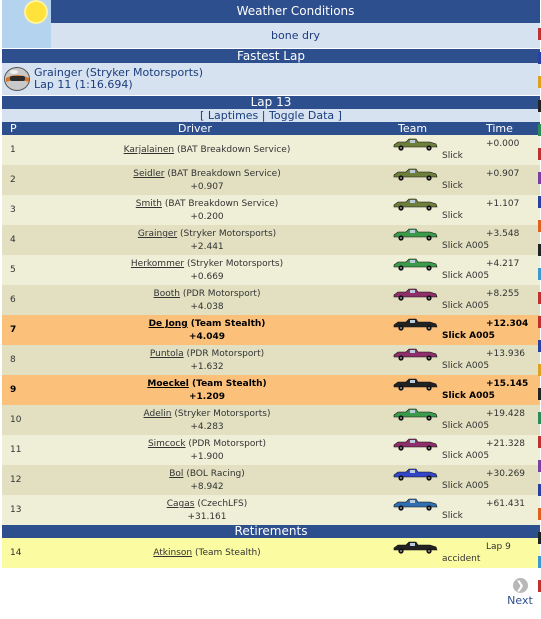 Image resolution: width=541 pixels, height=619 pixels. I want to click on row-driver: Karjalainen (BAT Breakdown Service), so click(207, 150).